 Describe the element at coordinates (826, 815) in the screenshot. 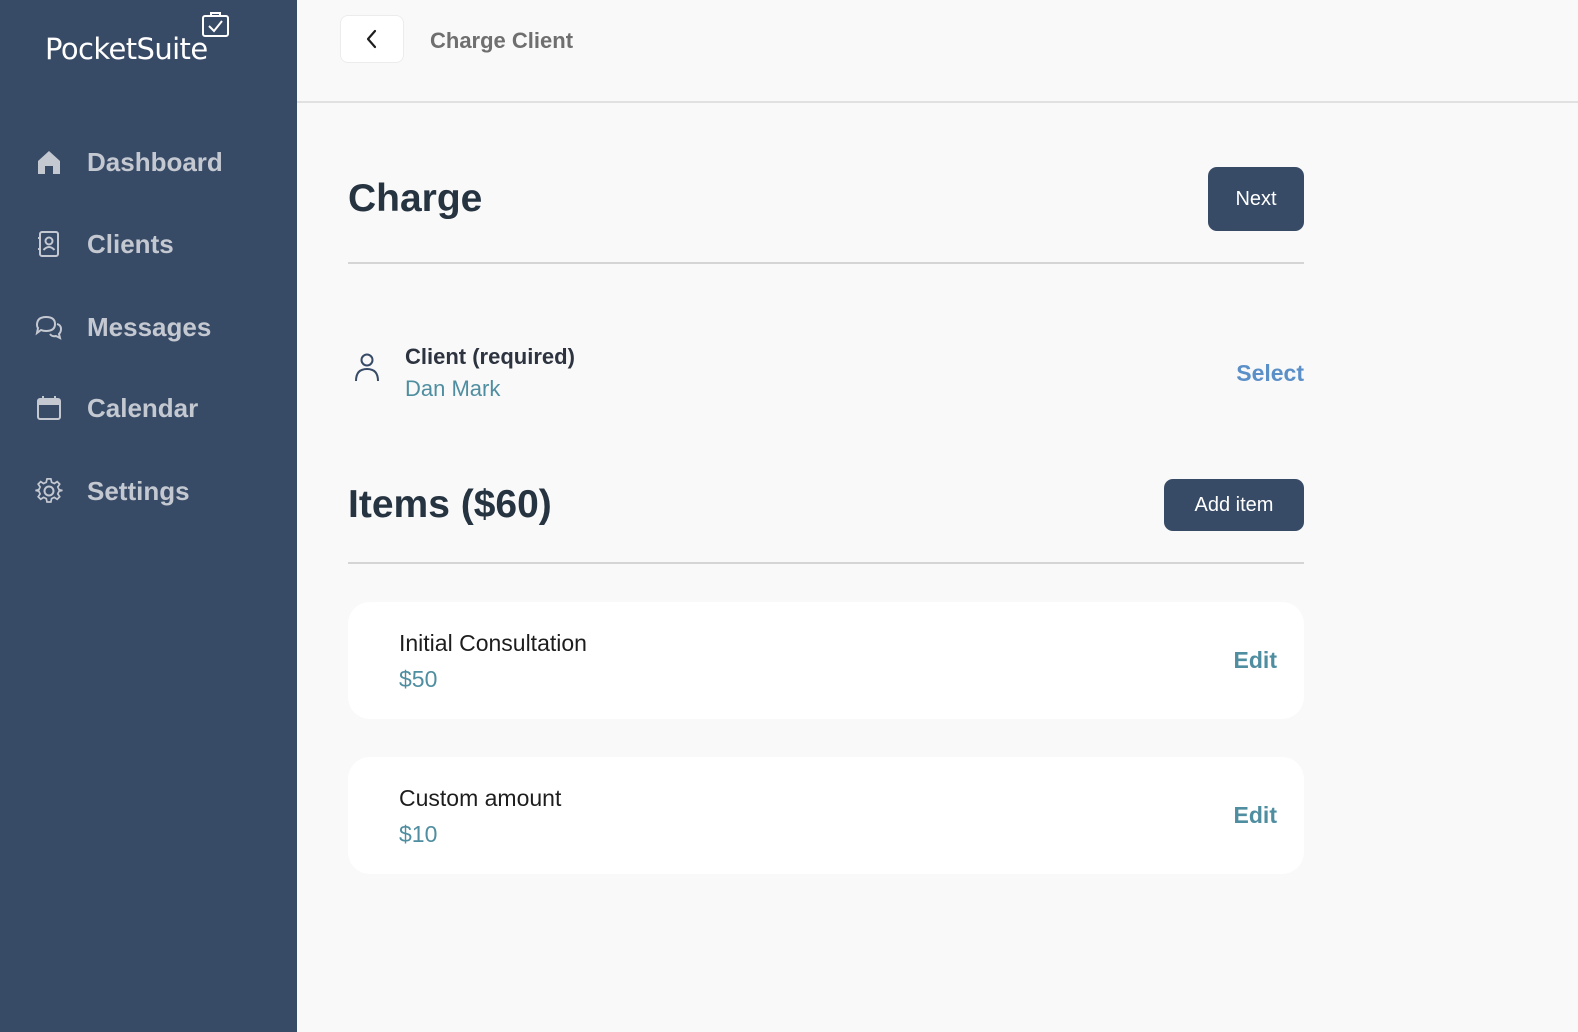

I see `item-card: Custom amount $10 Edit` at that location.